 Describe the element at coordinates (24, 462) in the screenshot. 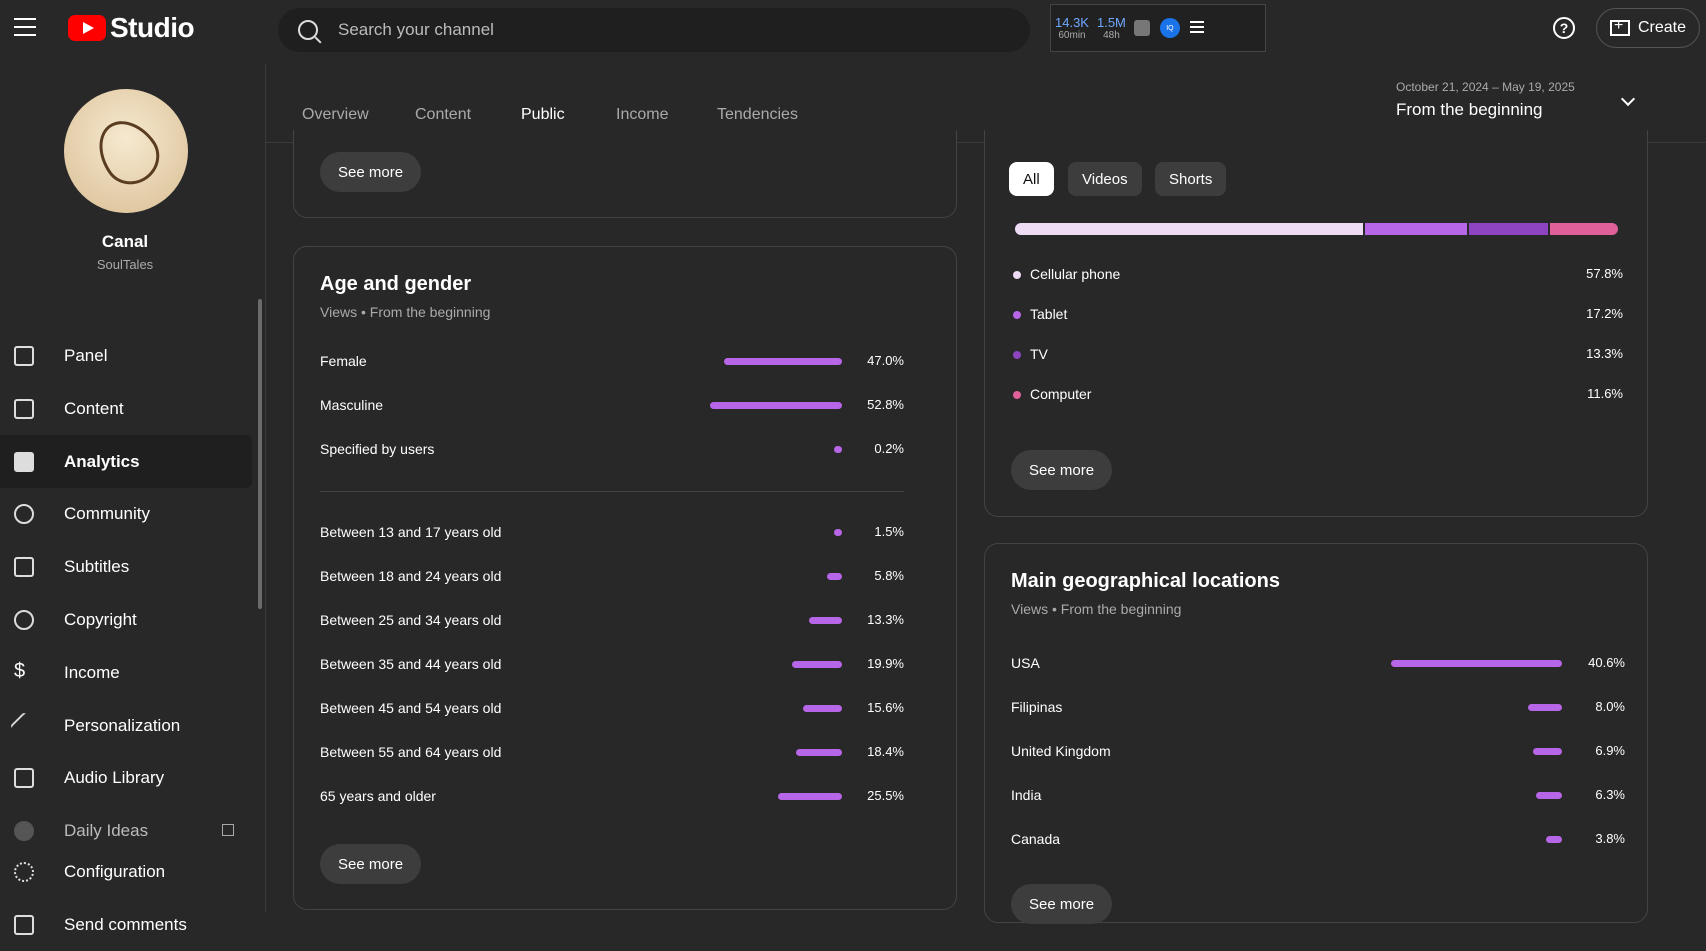

I see `analytics-icon` at that location.